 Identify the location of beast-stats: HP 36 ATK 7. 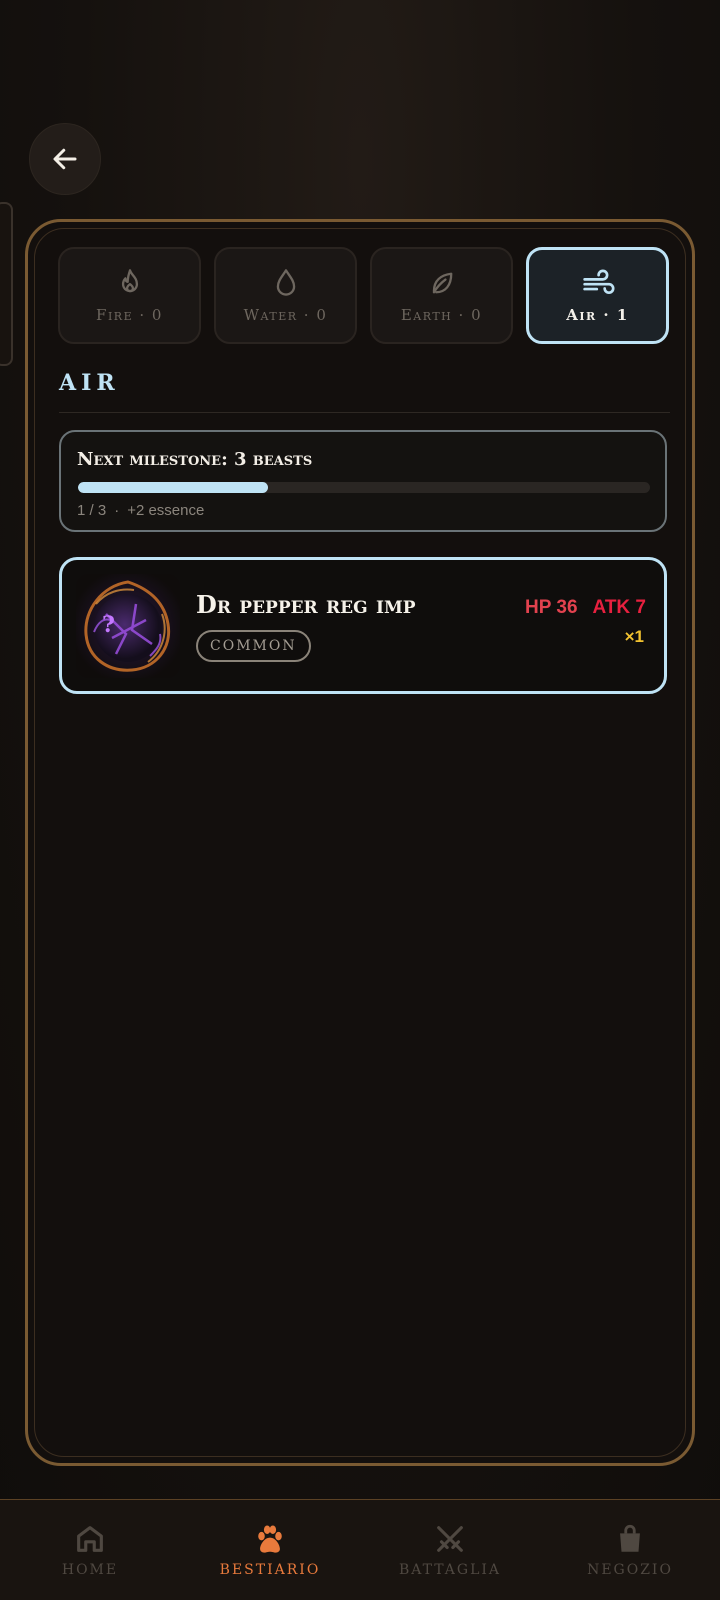
(585, 608).